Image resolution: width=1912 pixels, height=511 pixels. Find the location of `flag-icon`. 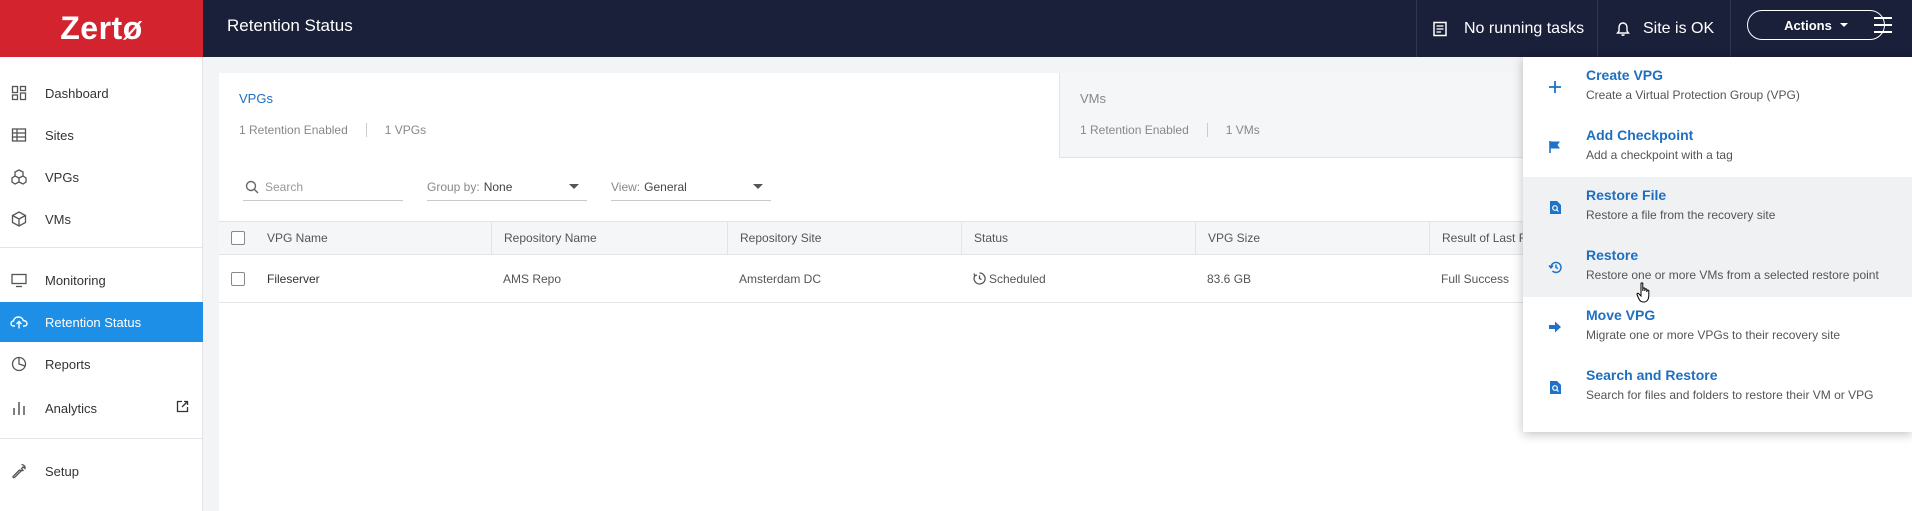

flag-icon is located at coordinates (1555, 147).